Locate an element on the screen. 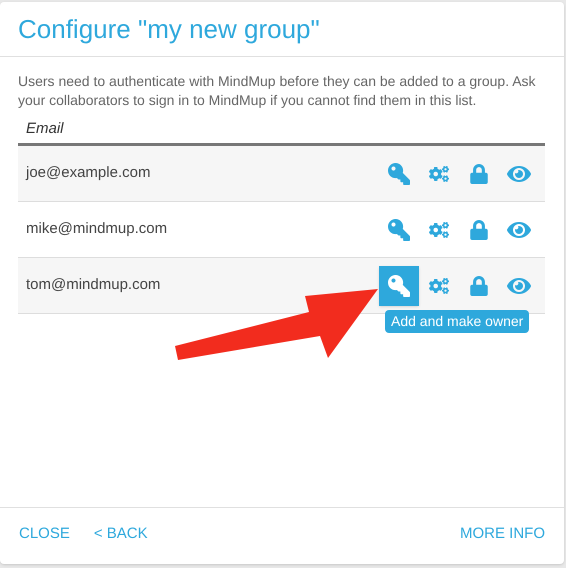  column-header: Email is located at coordinates (45, 129).